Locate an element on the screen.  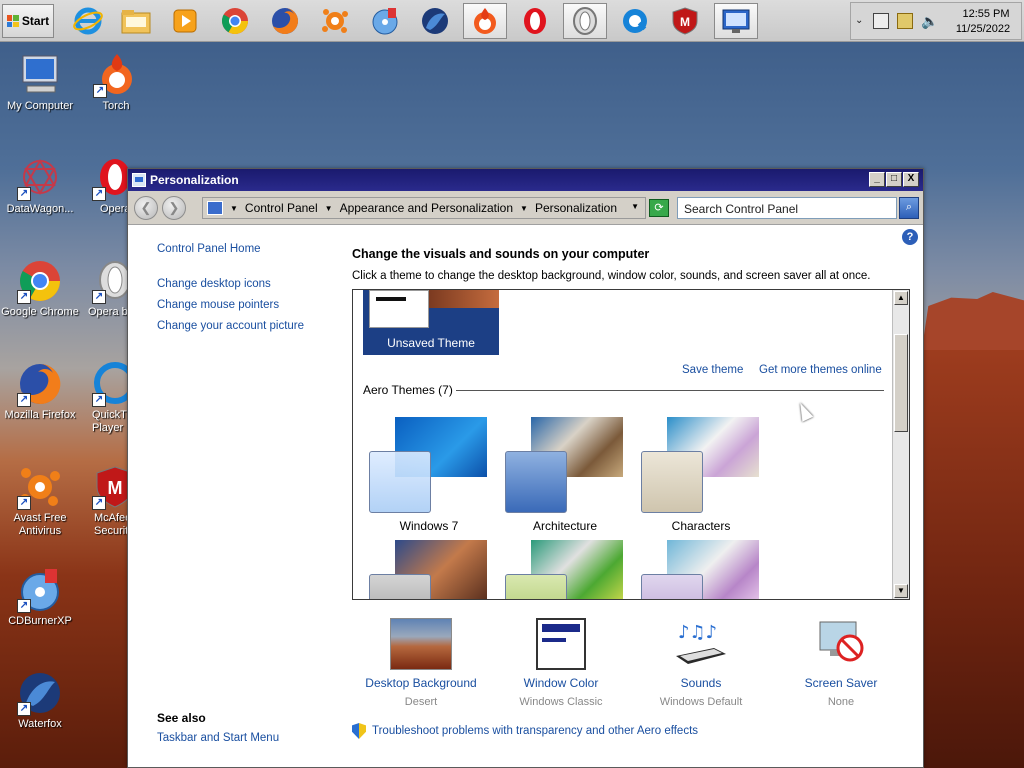
avast-icon is located at coordinates (335, 21).